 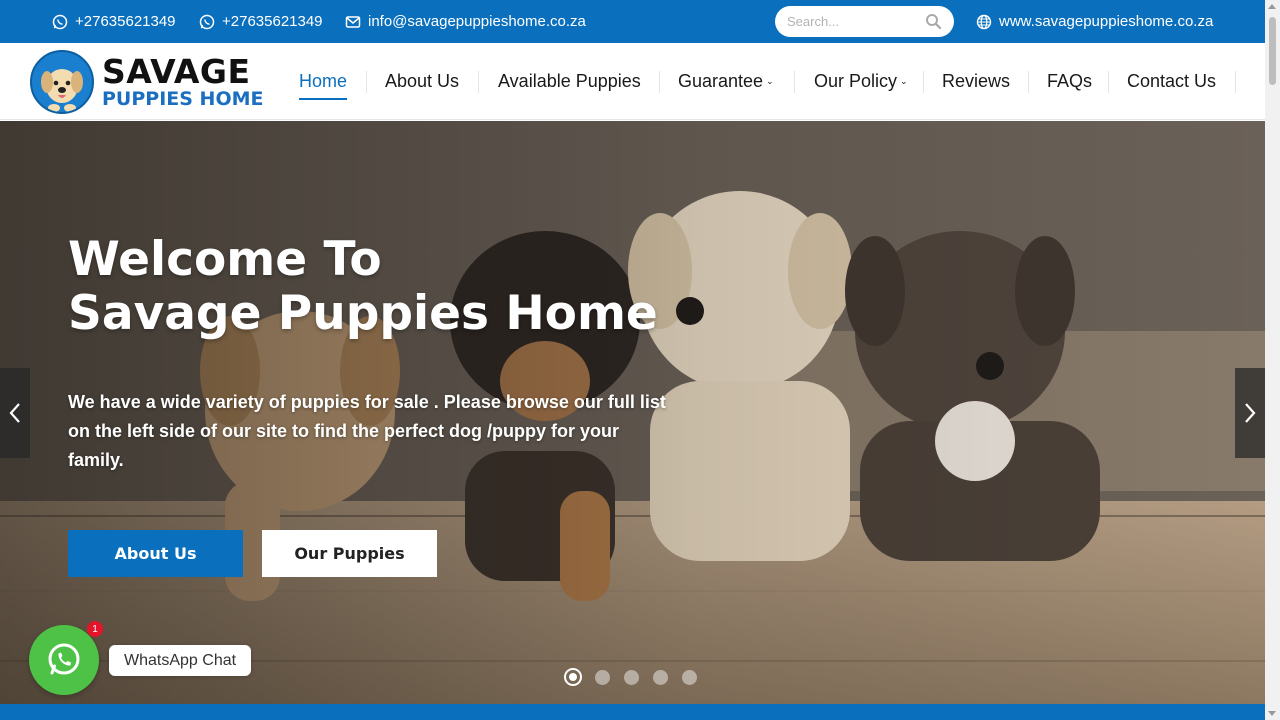 What do you see at coordinates (180, 660) in the screenshot?
I see `whatsapp-chat-label: WhatsApp Chat` at bounding box center [180, 660].